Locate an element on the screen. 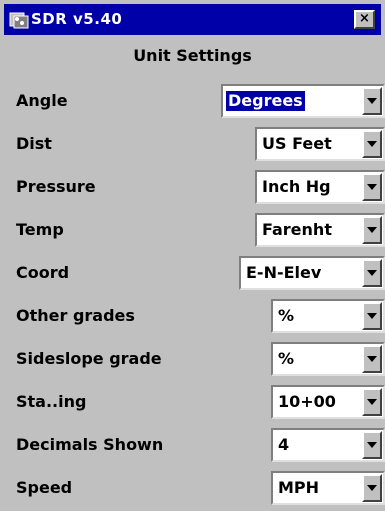 The image size is (385, 511). window-title: SDR v5.40 is located at coordinates (77, 19).